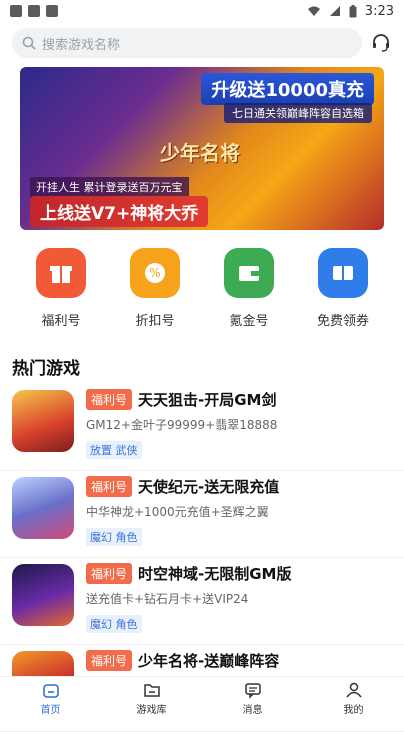  I want to click on tab-label: 游戏库, so click(151, 710).